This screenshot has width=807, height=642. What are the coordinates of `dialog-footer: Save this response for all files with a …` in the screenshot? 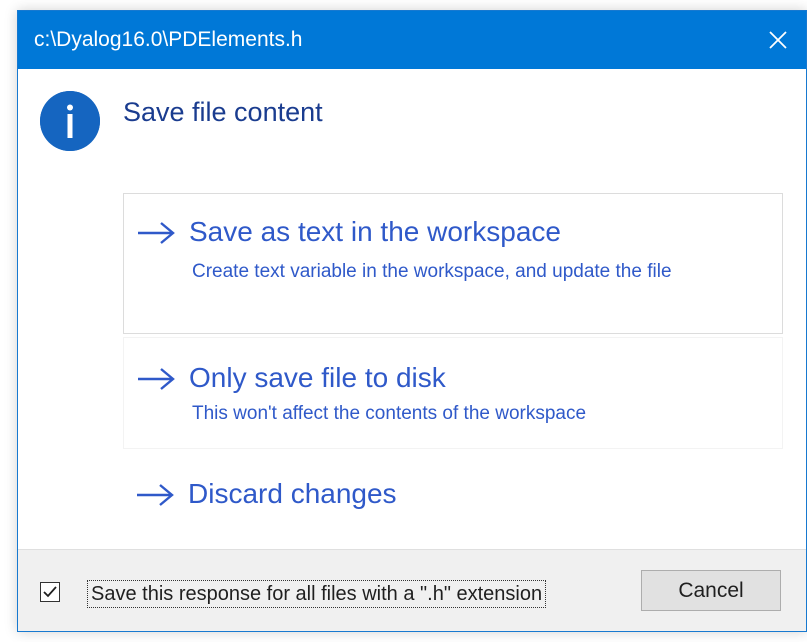 It's located at (412, 590).